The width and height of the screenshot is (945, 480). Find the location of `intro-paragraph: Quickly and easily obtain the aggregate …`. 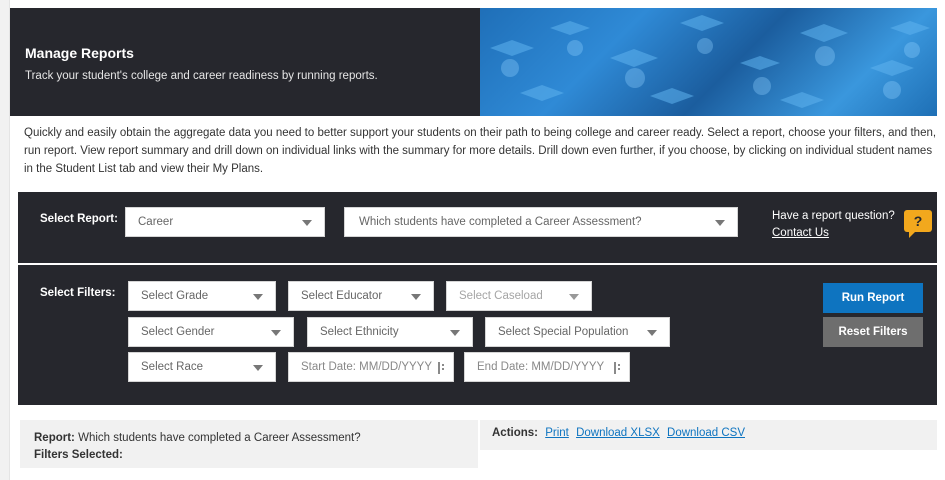

intro-paragraph: Quickly and easily obtain the aggregate … is located at coordinates (480, 151).